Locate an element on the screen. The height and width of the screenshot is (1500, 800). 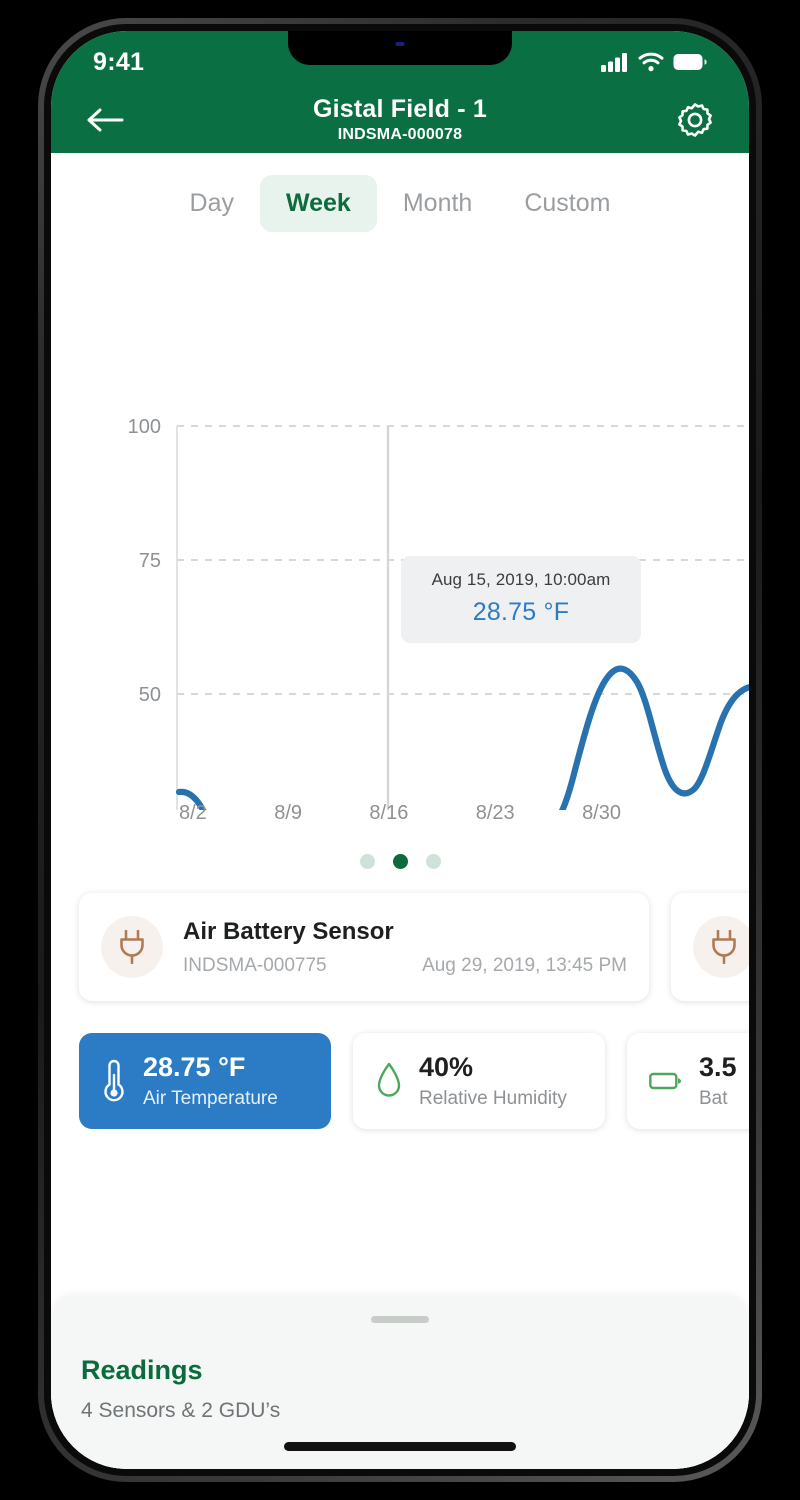
settings-button is located at coordinates (695, 120).